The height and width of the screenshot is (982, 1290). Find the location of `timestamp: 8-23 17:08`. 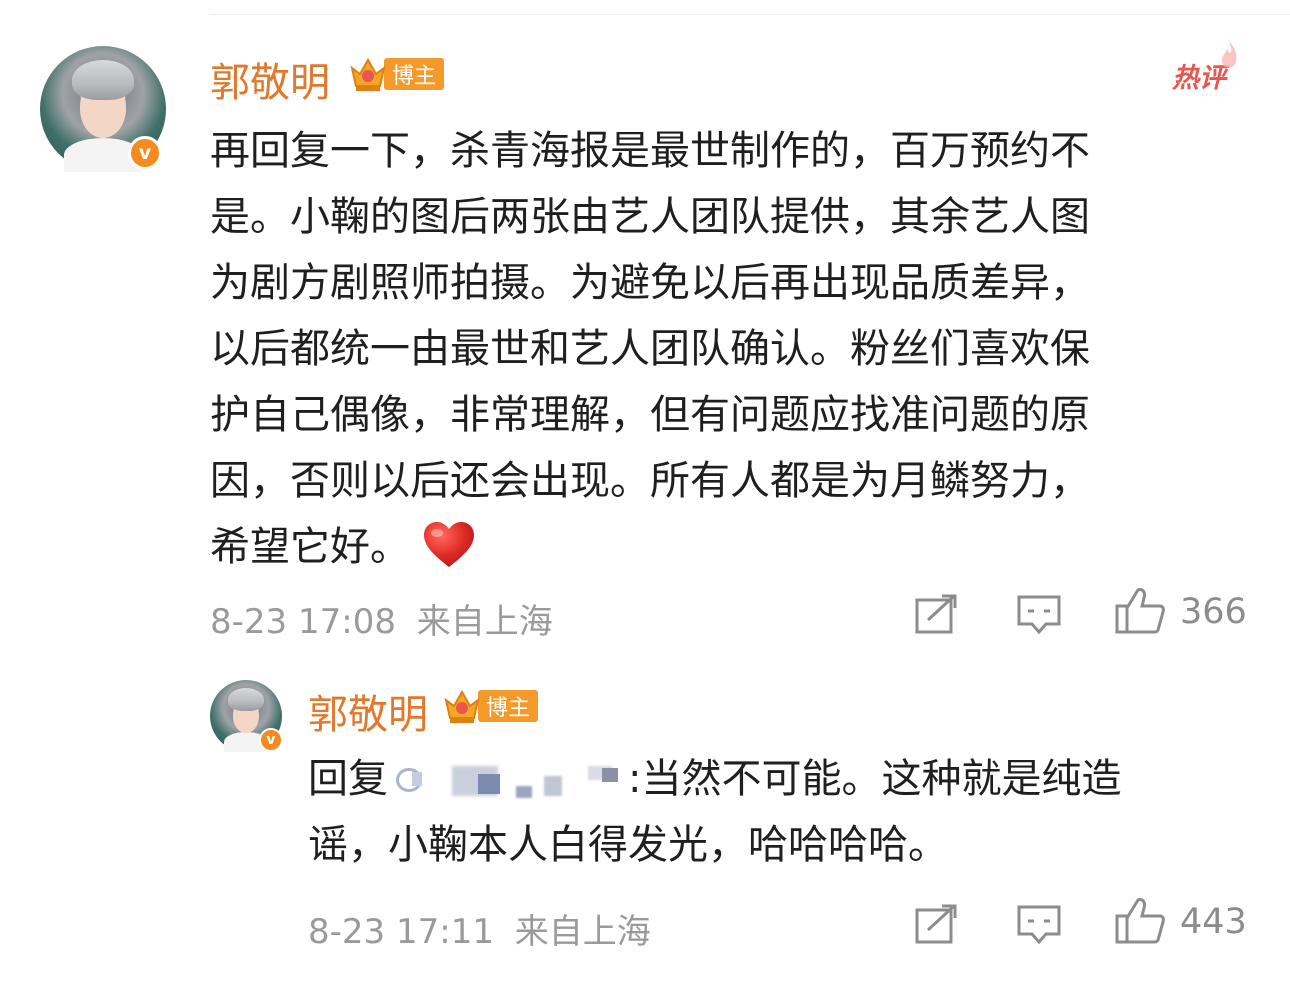

timestamp: 8-23 17:08 is located at coordinates (303, 622).